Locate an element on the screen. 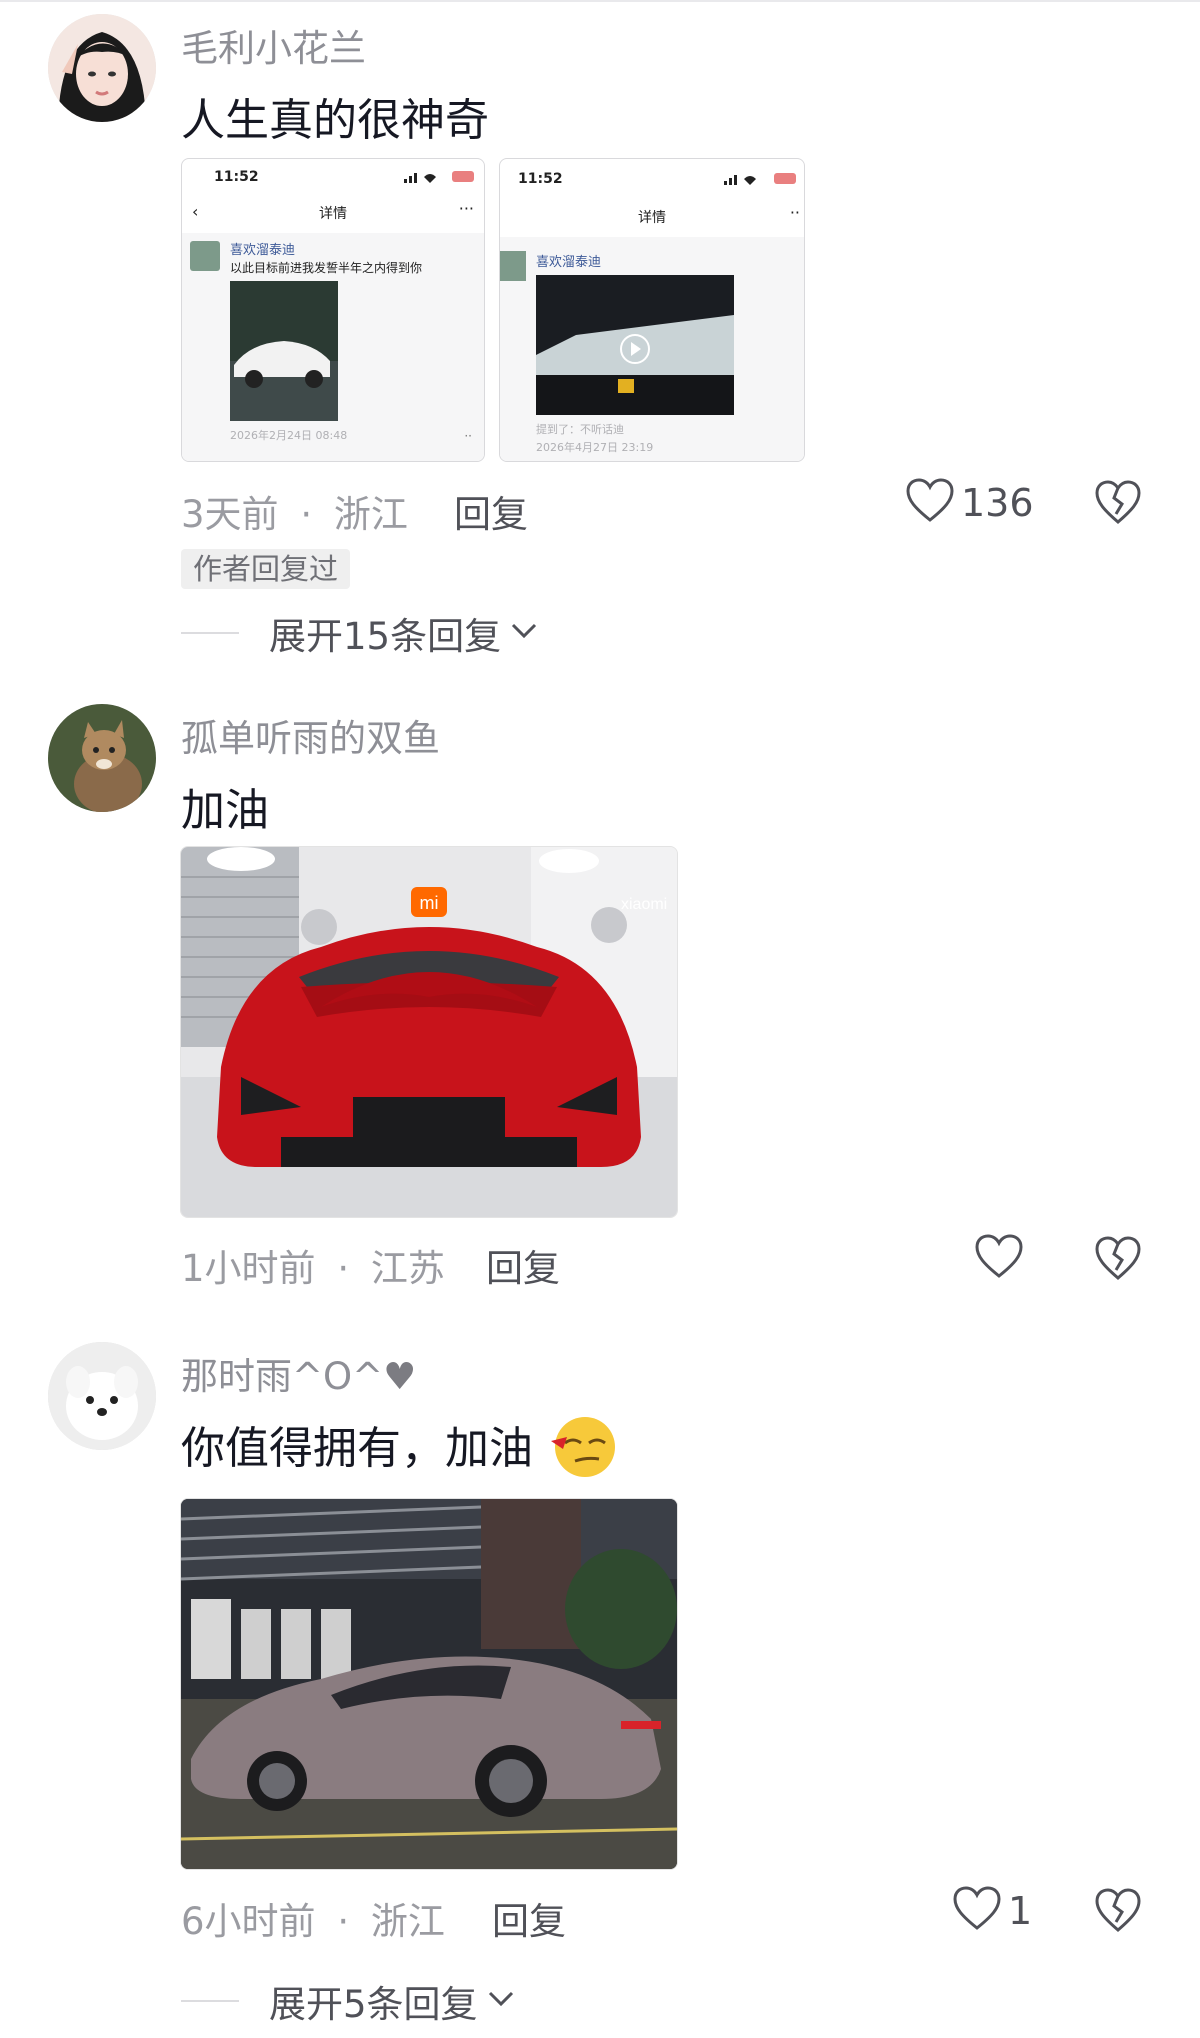  comment-text-content: 你值得拥有，加油 is located at coordinates (357, 1448).